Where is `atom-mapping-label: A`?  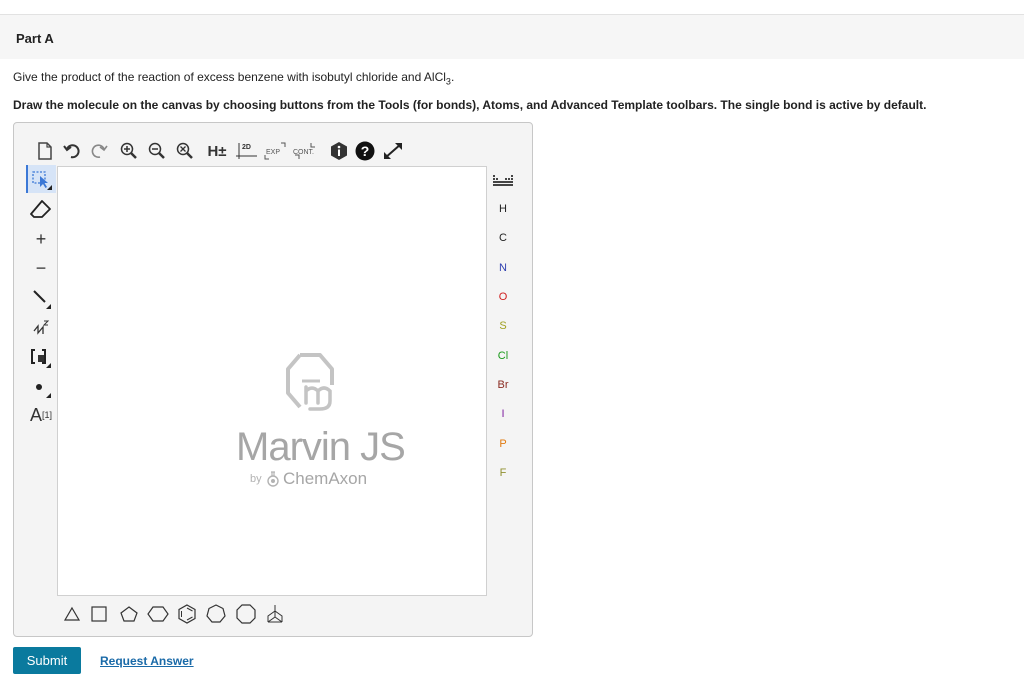
atom-mapping-label: A is located at coordinates (35, 414).